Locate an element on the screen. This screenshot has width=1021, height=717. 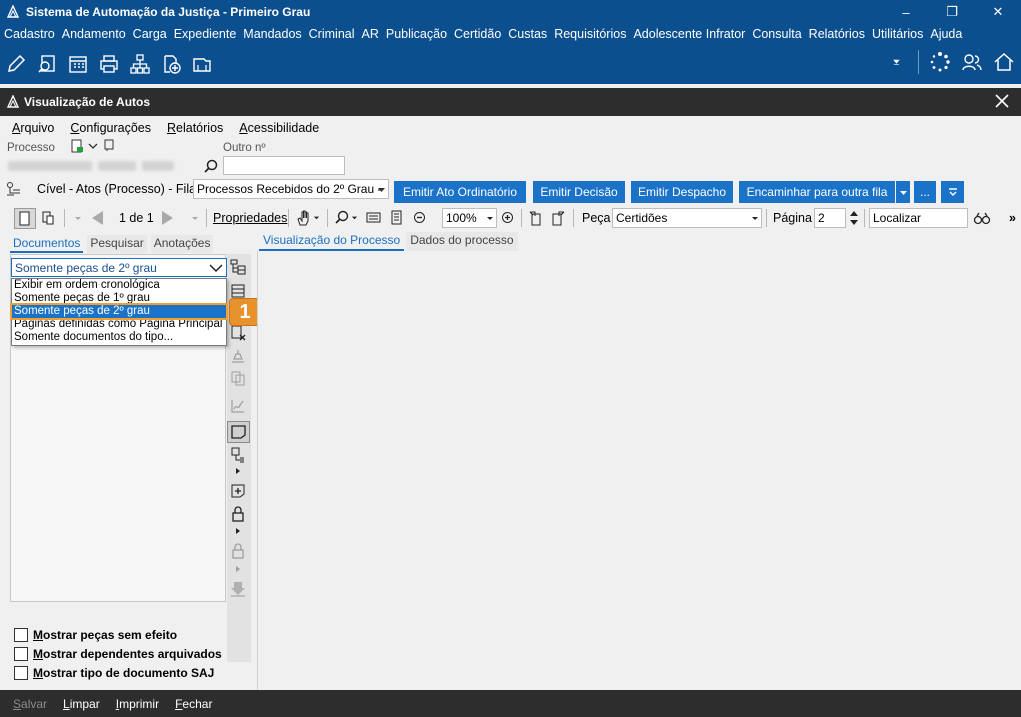
toolbar-overflow-button: » is located at coordinates (1012, 218).